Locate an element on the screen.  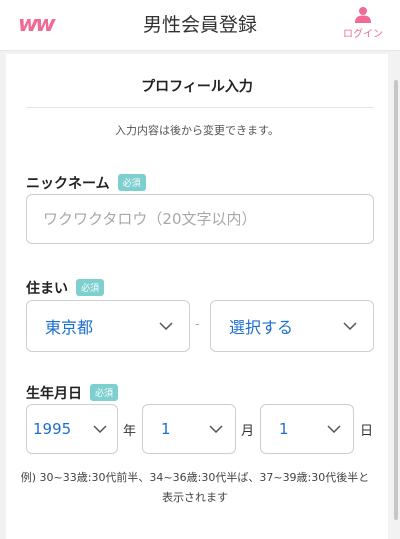
nickname-input is located at coordinates (200, 219).